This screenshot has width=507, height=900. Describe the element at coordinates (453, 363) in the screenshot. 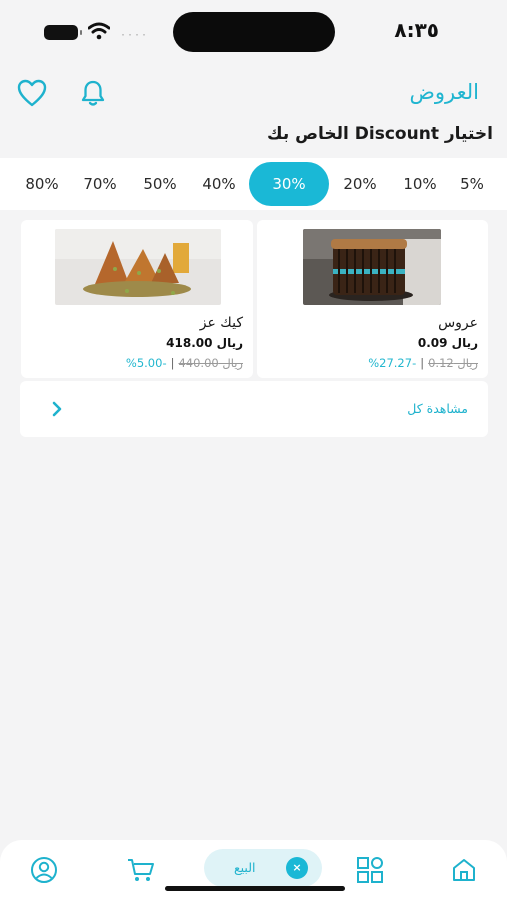

I see `product-old-price: ريال 0.12` at that location.